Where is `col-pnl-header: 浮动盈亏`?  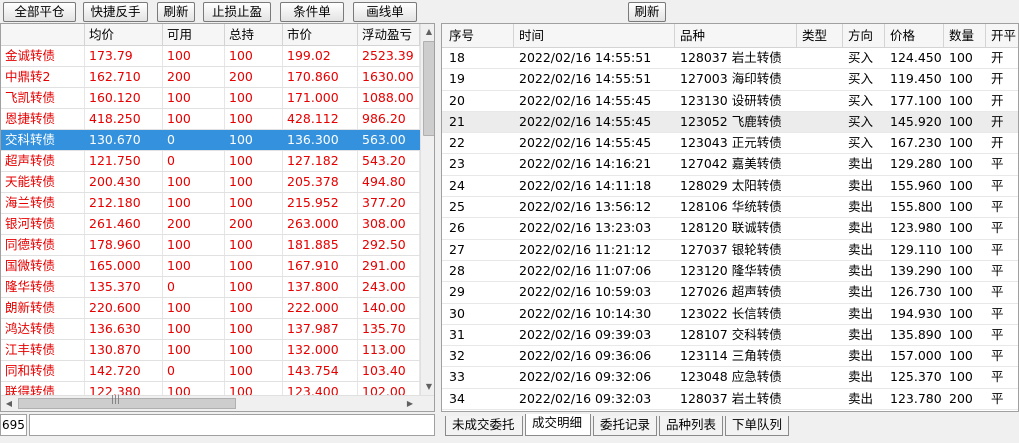 col-pnl-header: 浮动盈亏 is located at coordinates (389, 34).